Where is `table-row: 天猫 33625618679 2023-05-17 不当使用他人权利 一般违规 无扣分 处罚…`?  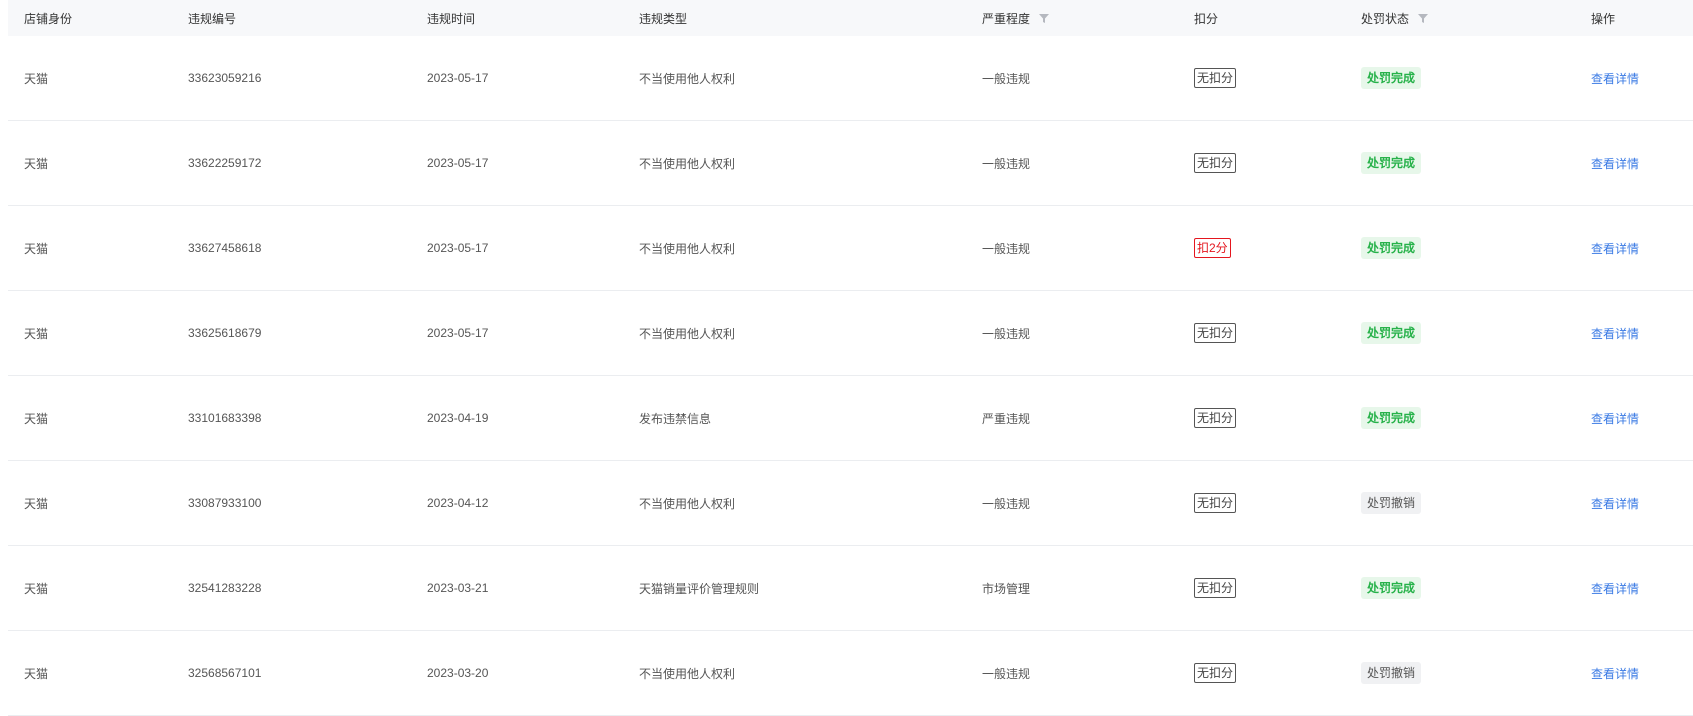 table-row: 天猫 33625618679 2023-05-17 不当使用他人权利 一般违规 无扣分 处罚… is located at coordinates (850, 333).